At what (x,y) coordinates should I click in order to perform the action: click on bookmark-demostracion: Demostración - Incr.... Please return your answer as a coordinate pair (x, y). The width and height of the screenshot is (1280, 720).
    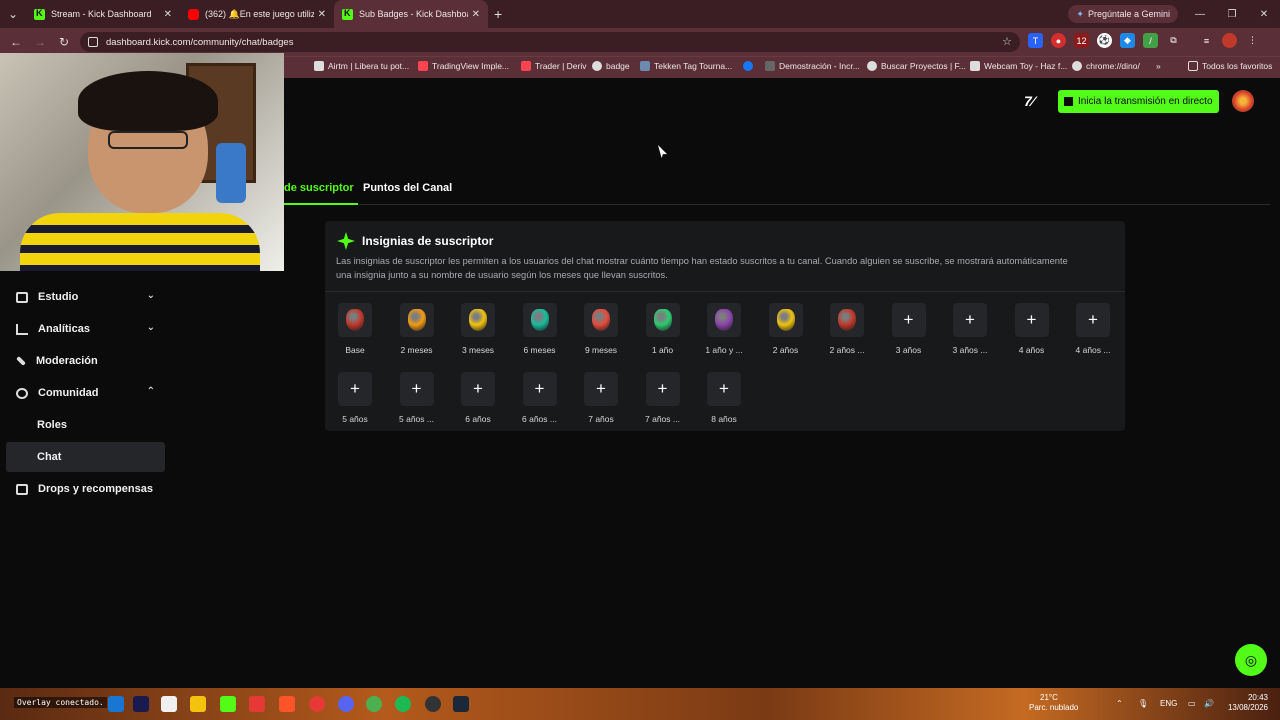
    Looking at the image, I should click on (812, 66).